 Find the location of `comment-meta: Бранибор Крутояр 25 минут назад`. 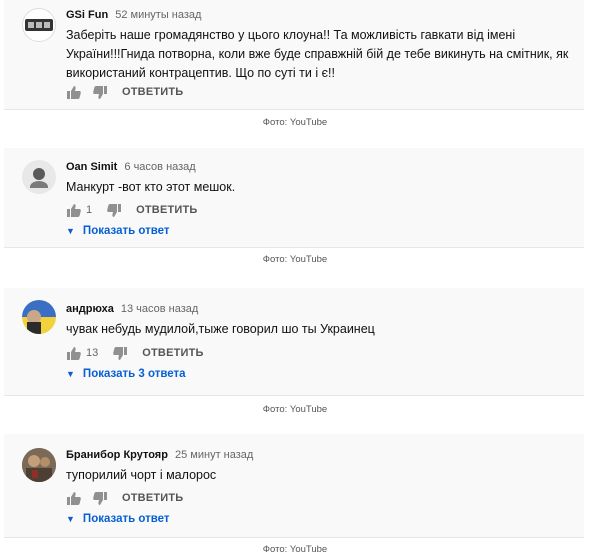

comment-meta: Бранибор Крутояр 25 минут назад is located at coordinates (318, 455).